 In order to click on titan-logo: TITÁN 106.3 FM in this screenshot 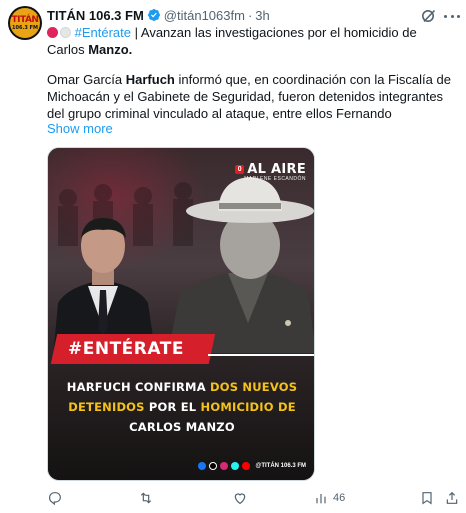, I will do `click(25, 23)`.